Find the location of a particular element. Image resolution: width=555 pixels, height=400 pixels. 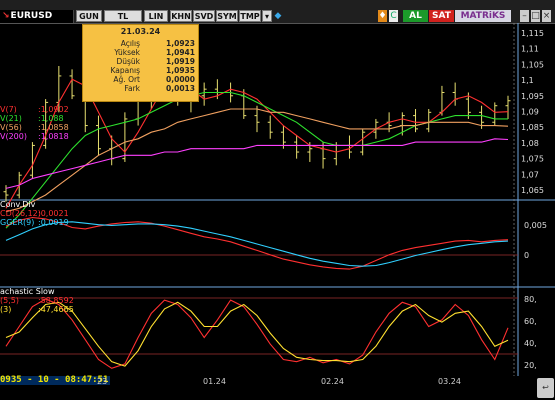

tooltip-value: 0,0000 is located at coordinates (180, 79).